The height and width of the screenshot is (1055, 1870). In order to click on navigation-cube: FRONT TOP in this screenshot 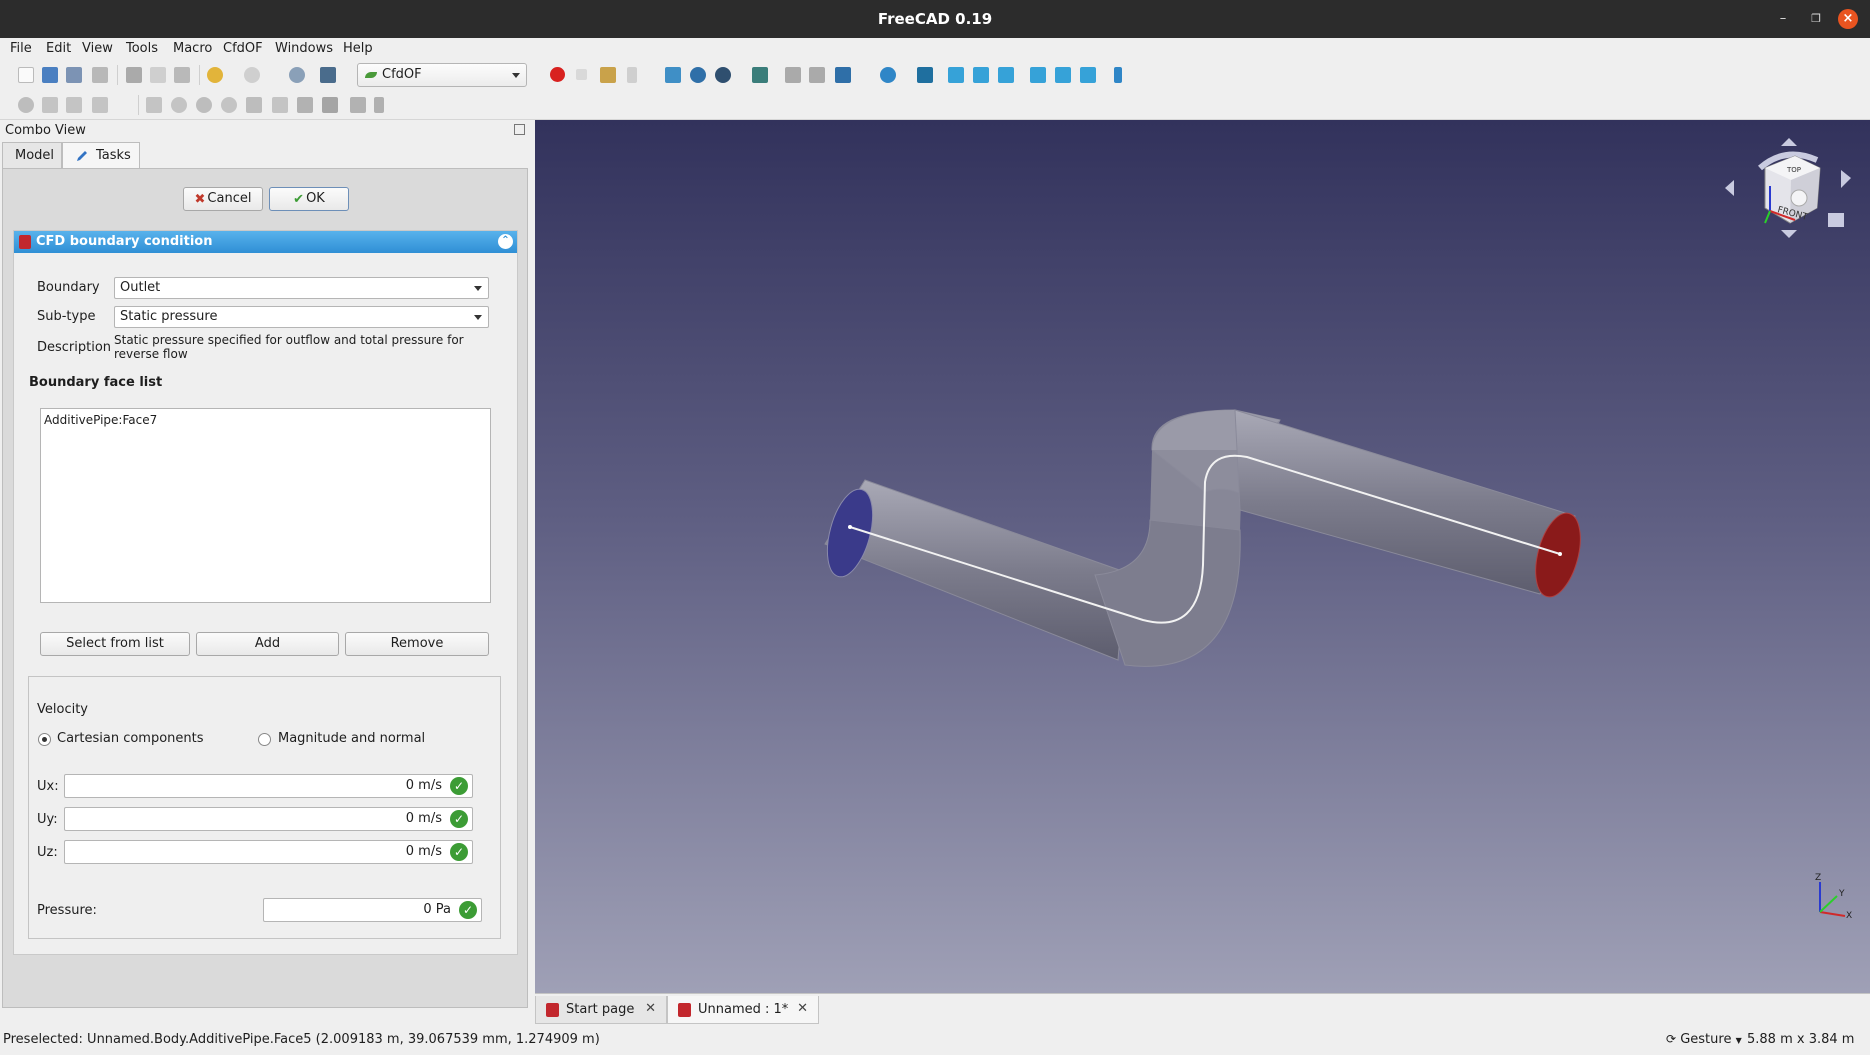, I will do `click(1790, 193)`.